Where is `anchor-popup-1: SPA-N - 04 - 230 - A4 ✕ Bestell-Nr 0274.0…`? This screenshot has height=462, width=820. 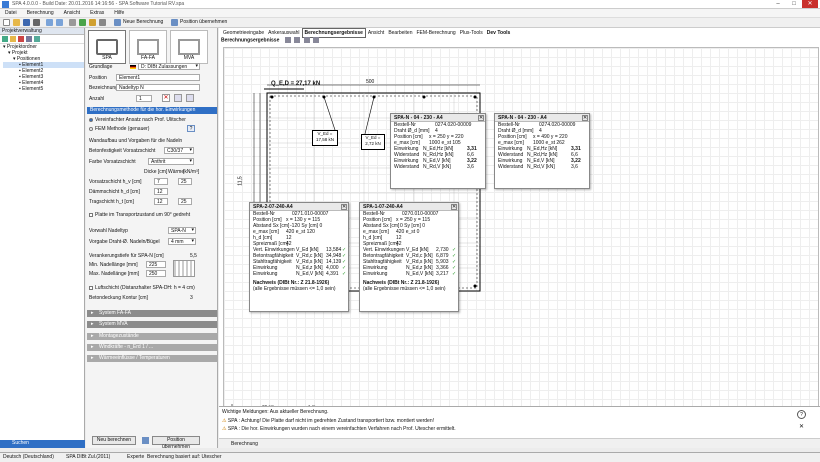 anchor-popup-1: SPA-N - 04 - 230 - A4 ✕ Bestell-Nr 0274.0… is located at coordinates (438, 151).